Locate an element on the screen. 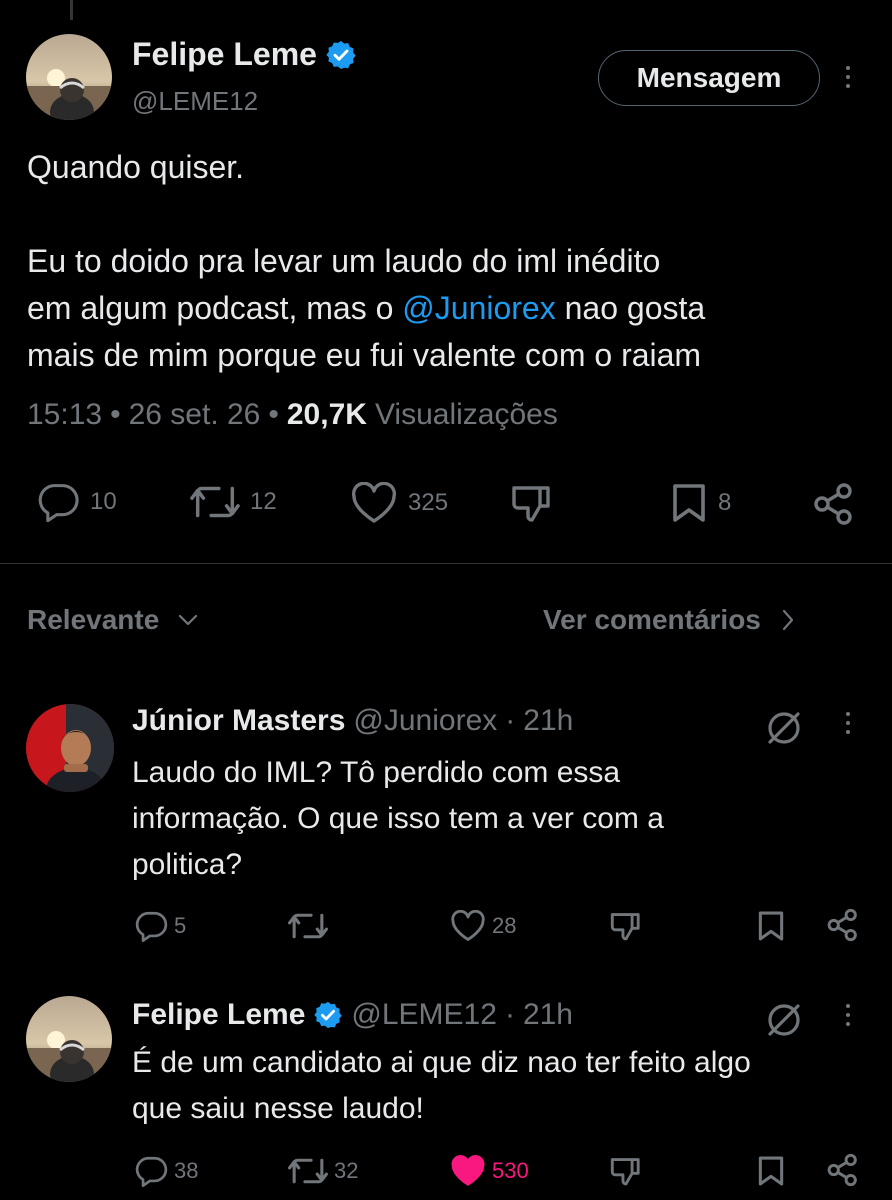 This screenshot has width=892, height=1200. author-handle: @LEME12 is located at coordinates (195, 101).